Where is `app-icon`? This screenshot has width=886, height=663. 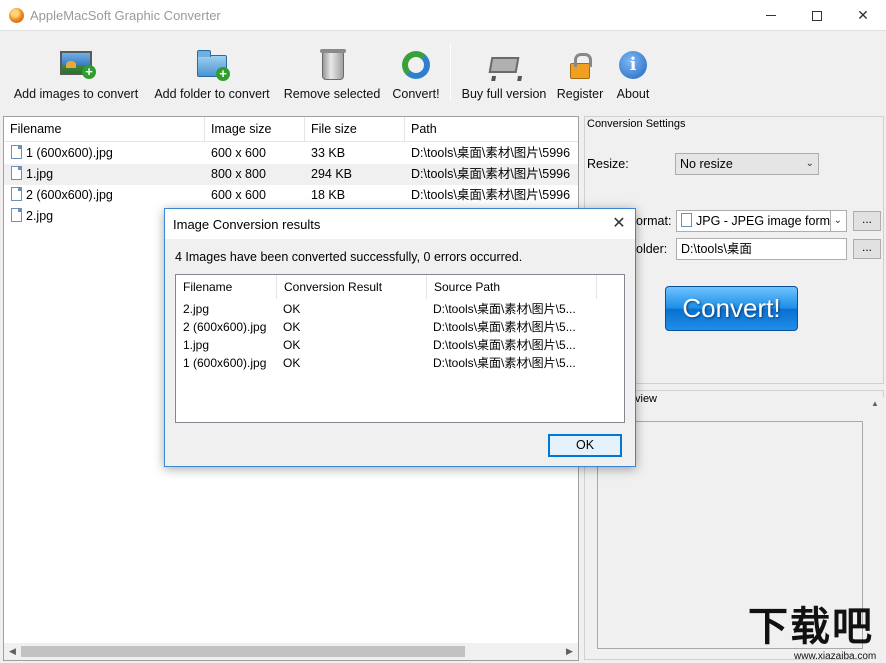
app-icon is located at coordinates (16, 15).